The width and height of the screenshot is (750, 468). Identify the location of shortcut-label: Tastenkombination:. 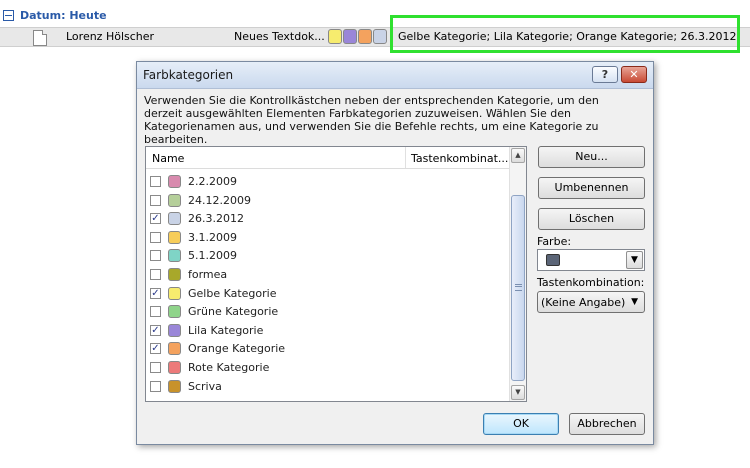
(591, 282).